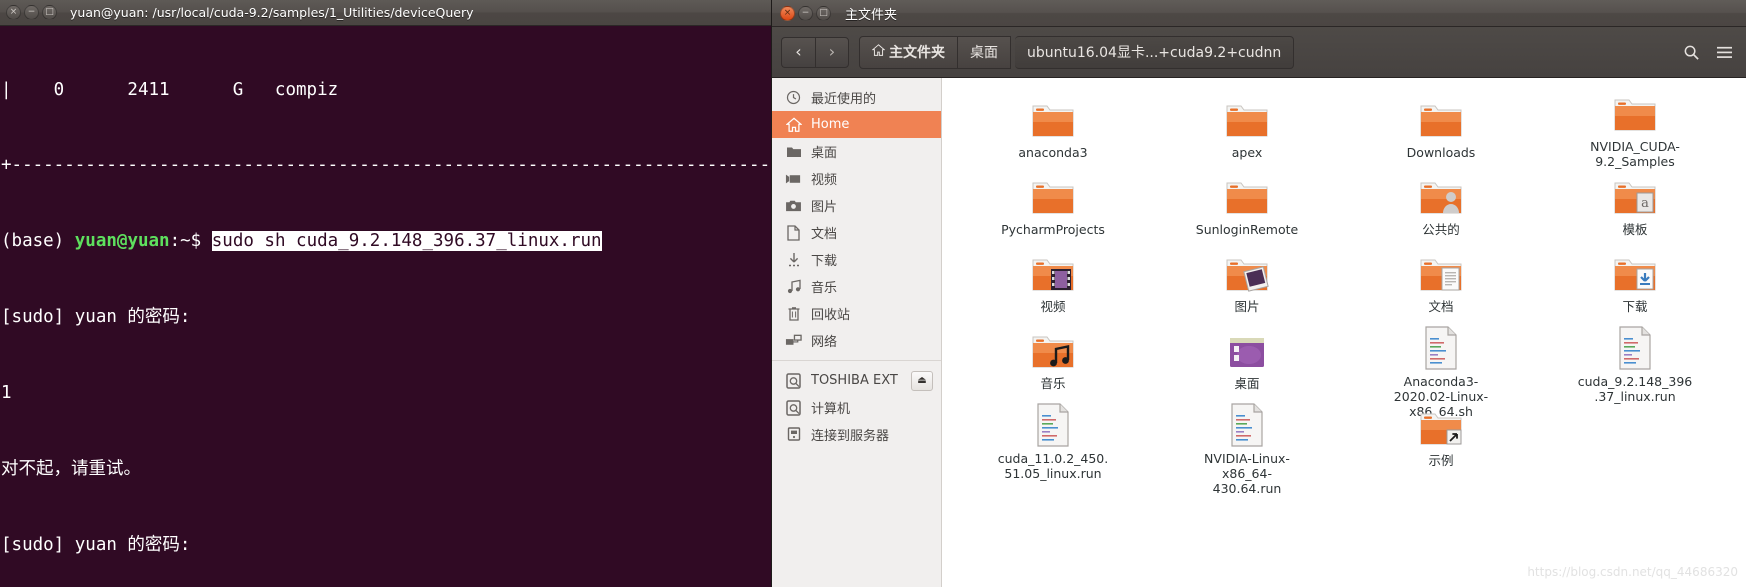  Describe the element at coordinates (856, 407) in the screenshot. I see `sidebar-item-computer: 计算机` at that location.